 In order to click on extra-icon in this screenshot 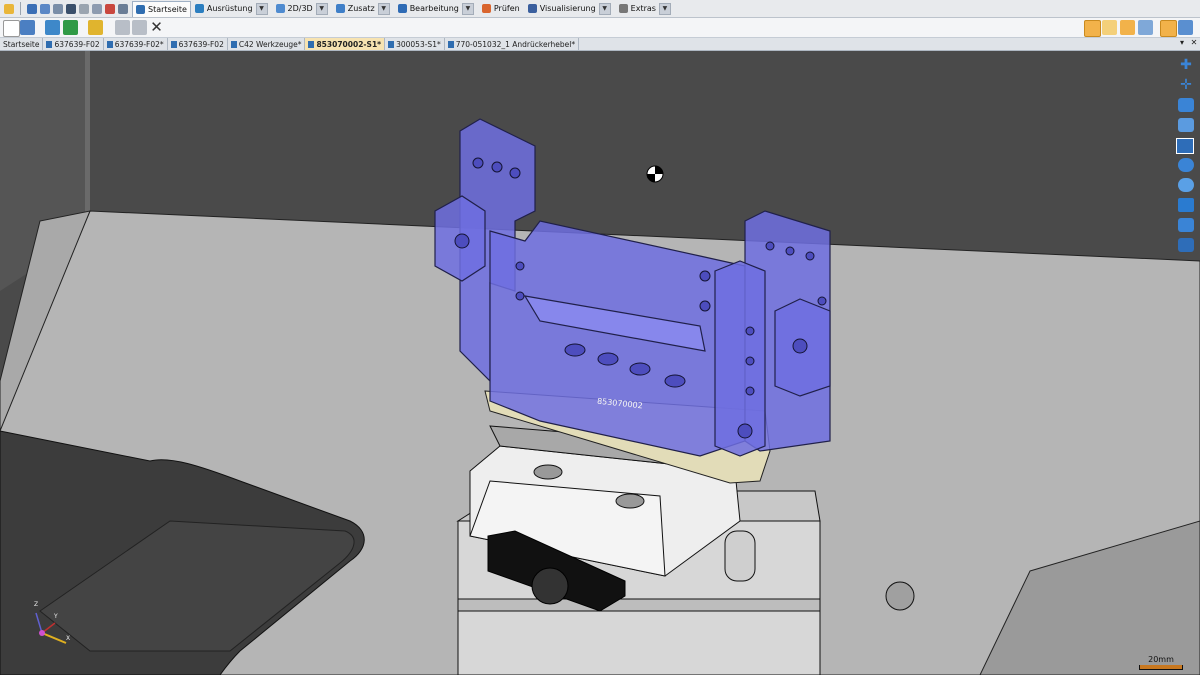, I will do `click(340, 8)`.